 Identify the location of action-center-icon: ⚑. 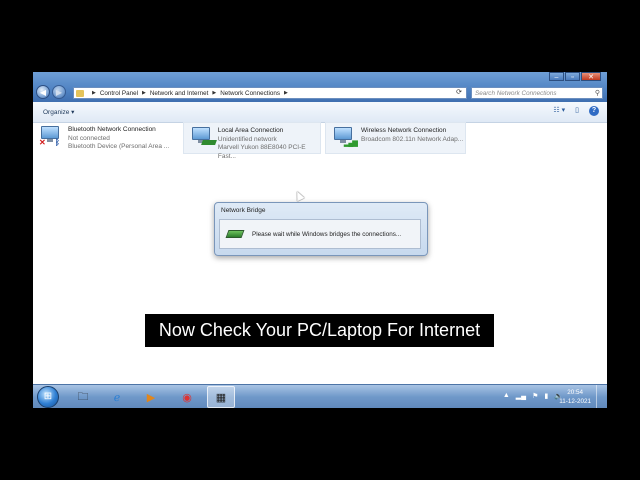
(535, 396).